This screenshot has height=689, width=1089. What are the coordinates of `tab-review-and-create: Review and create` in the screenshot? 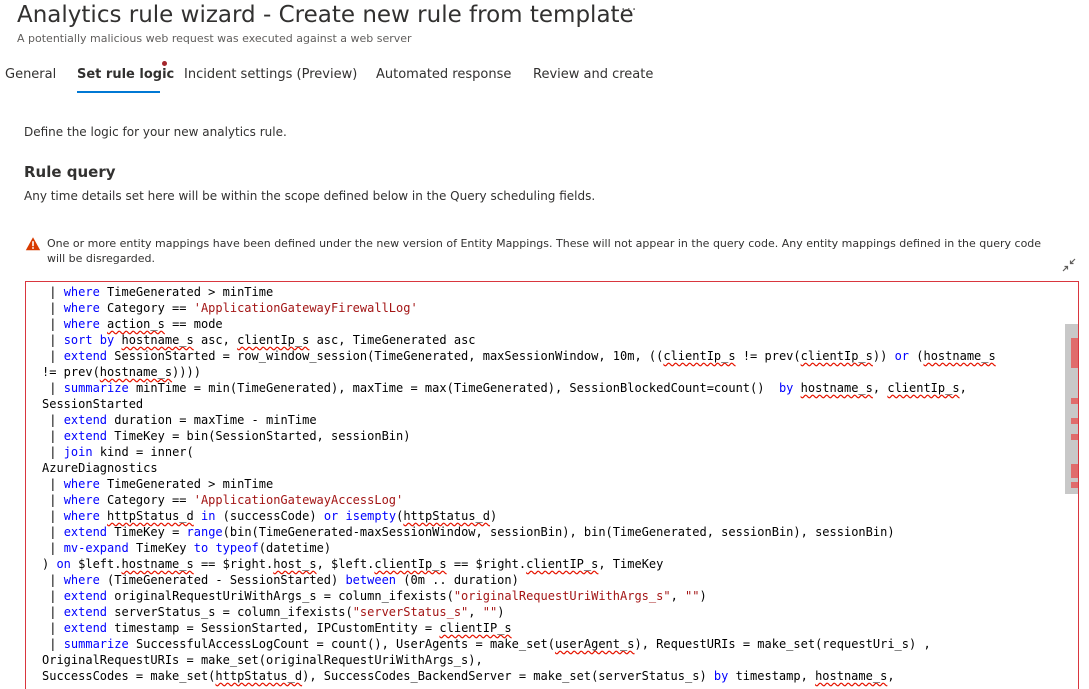 It's located at (593, 75).